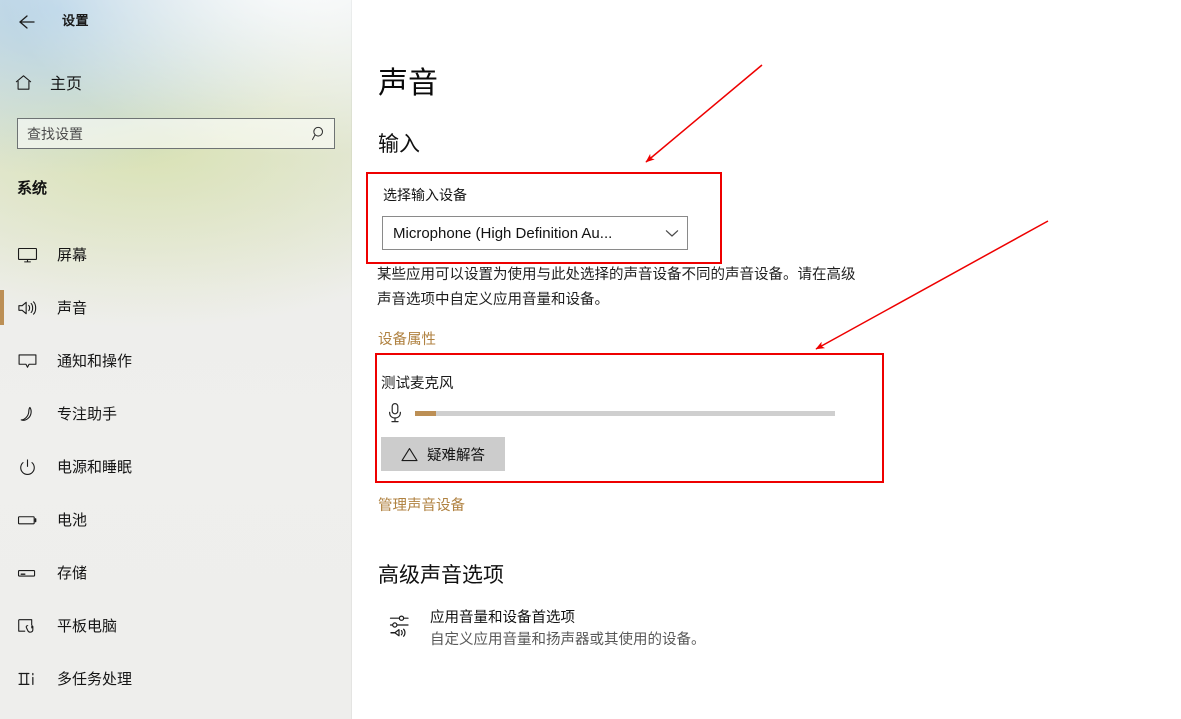 This screenshot has width=1181, height=719. What do you see at coordinates (72, 520) in the screenshot?
I see `sidebar-item-label: 电池` at bounding box center [72, 520].